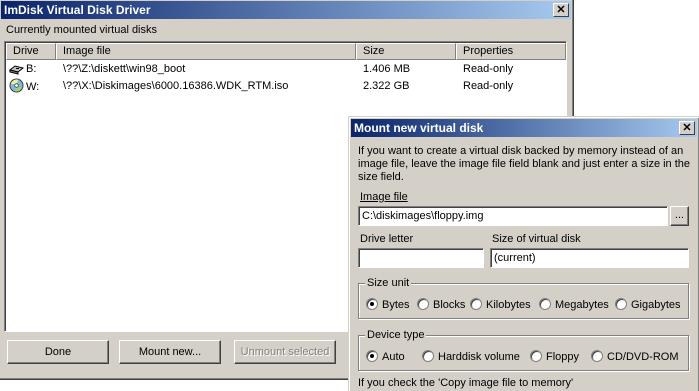 The image size is (699, 391). Describe the element at coordinates (508, 305) in the screenshot. I see `radio-label: Kilobytes` at that location.